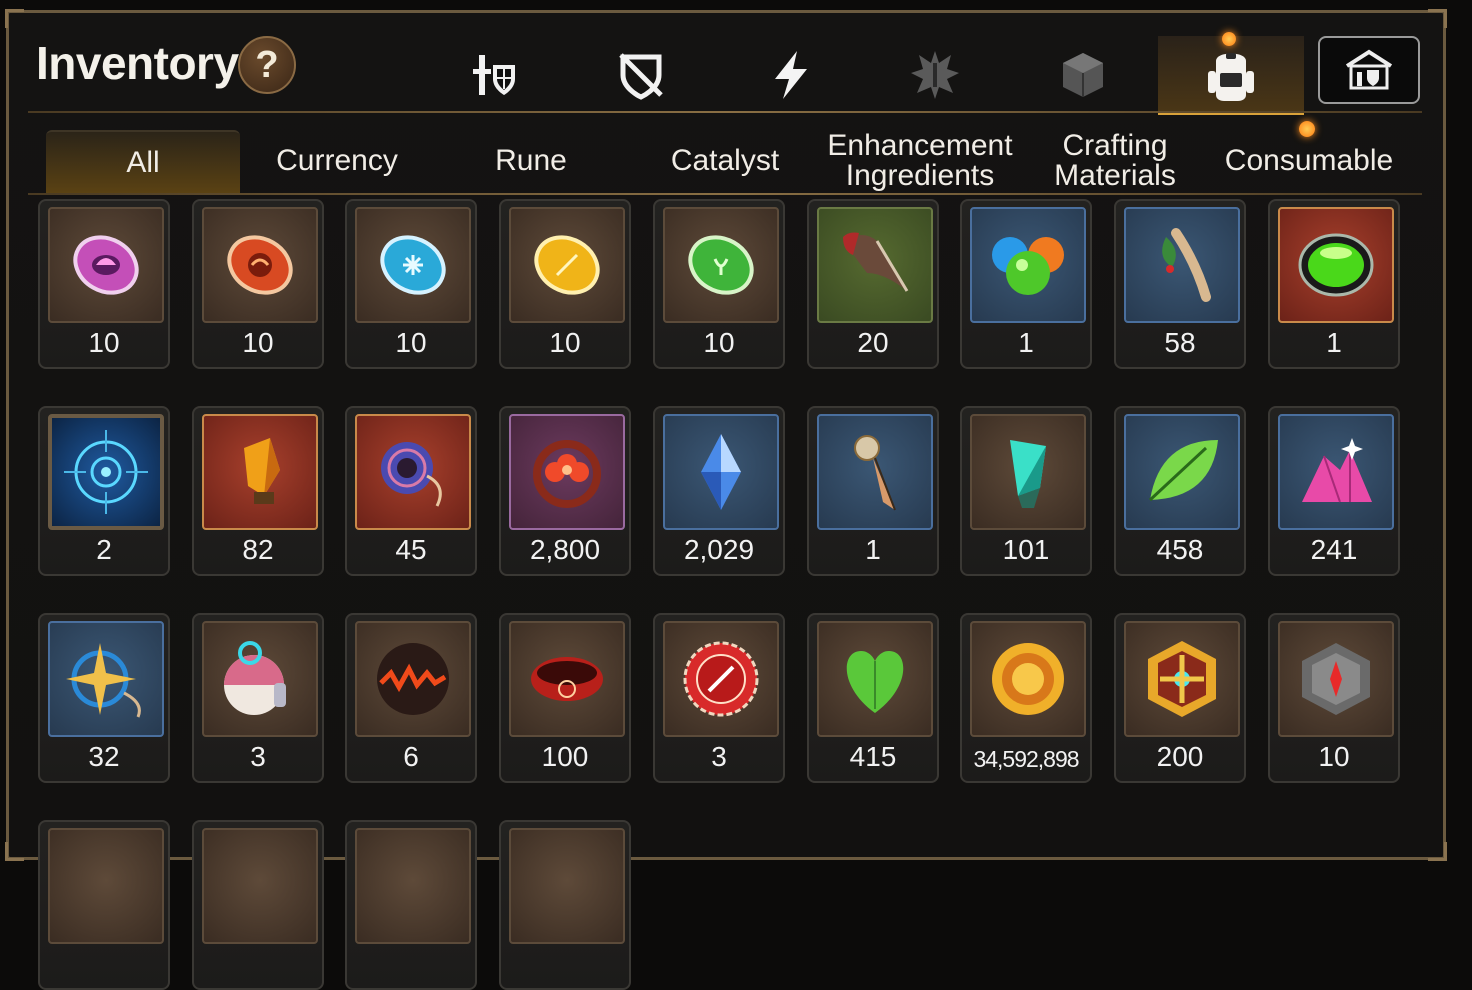 The height and width of the screenshot is (990, 1472). What do you see at coordinates (567, 265) in the screenshot?
I see `yellow-rune-icon` at bounding box center [567, 265].